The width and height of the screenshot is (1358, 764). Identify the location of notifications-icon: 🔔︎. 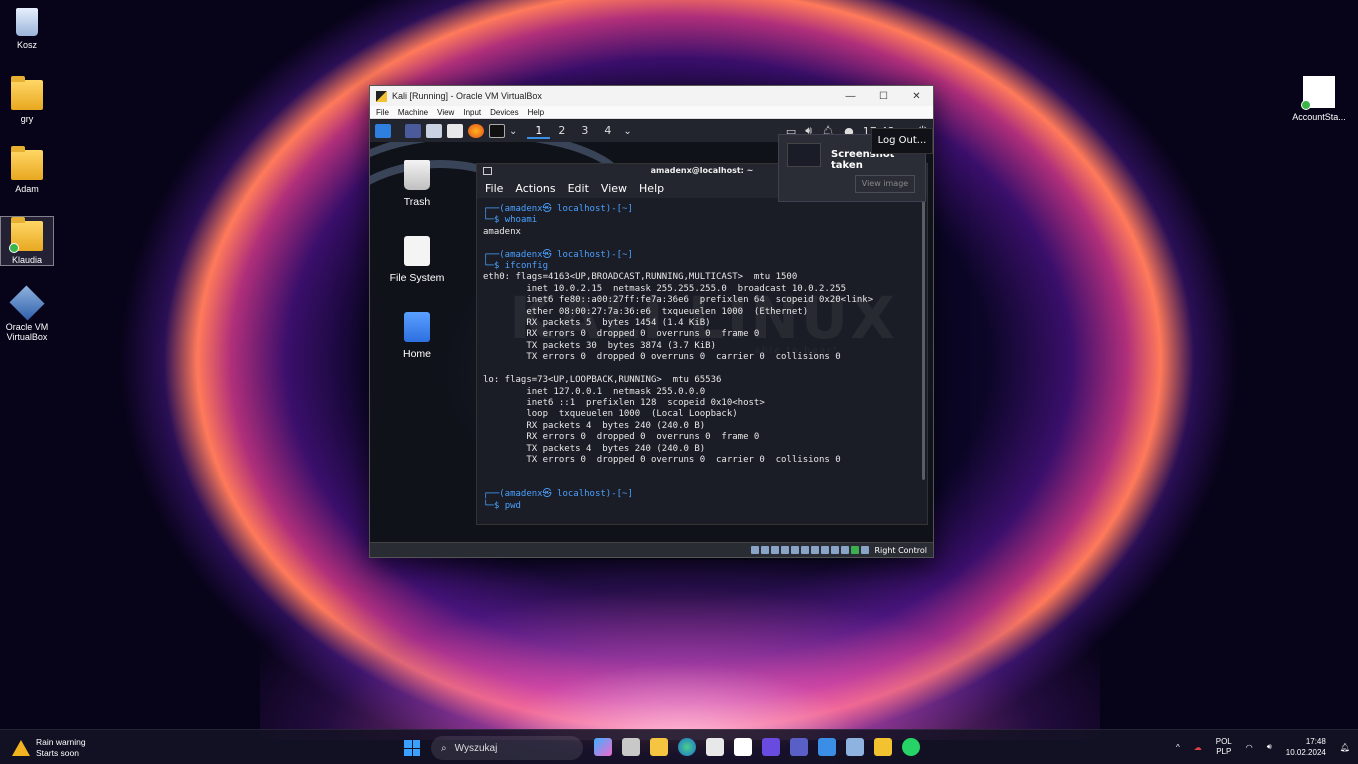
(1345, 747).